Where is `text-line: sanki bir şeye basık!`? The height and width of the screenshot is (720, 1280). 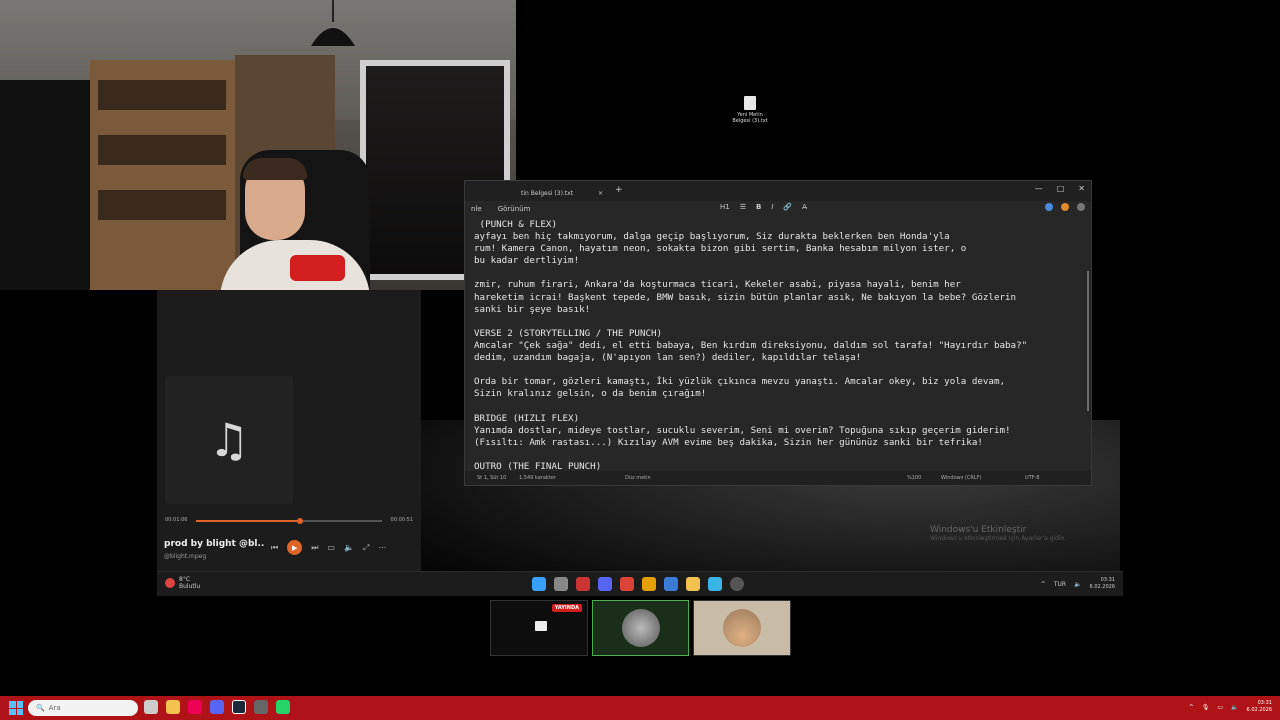 text-line: sanki bir şeye basık! is located at coordinates (532, 309).